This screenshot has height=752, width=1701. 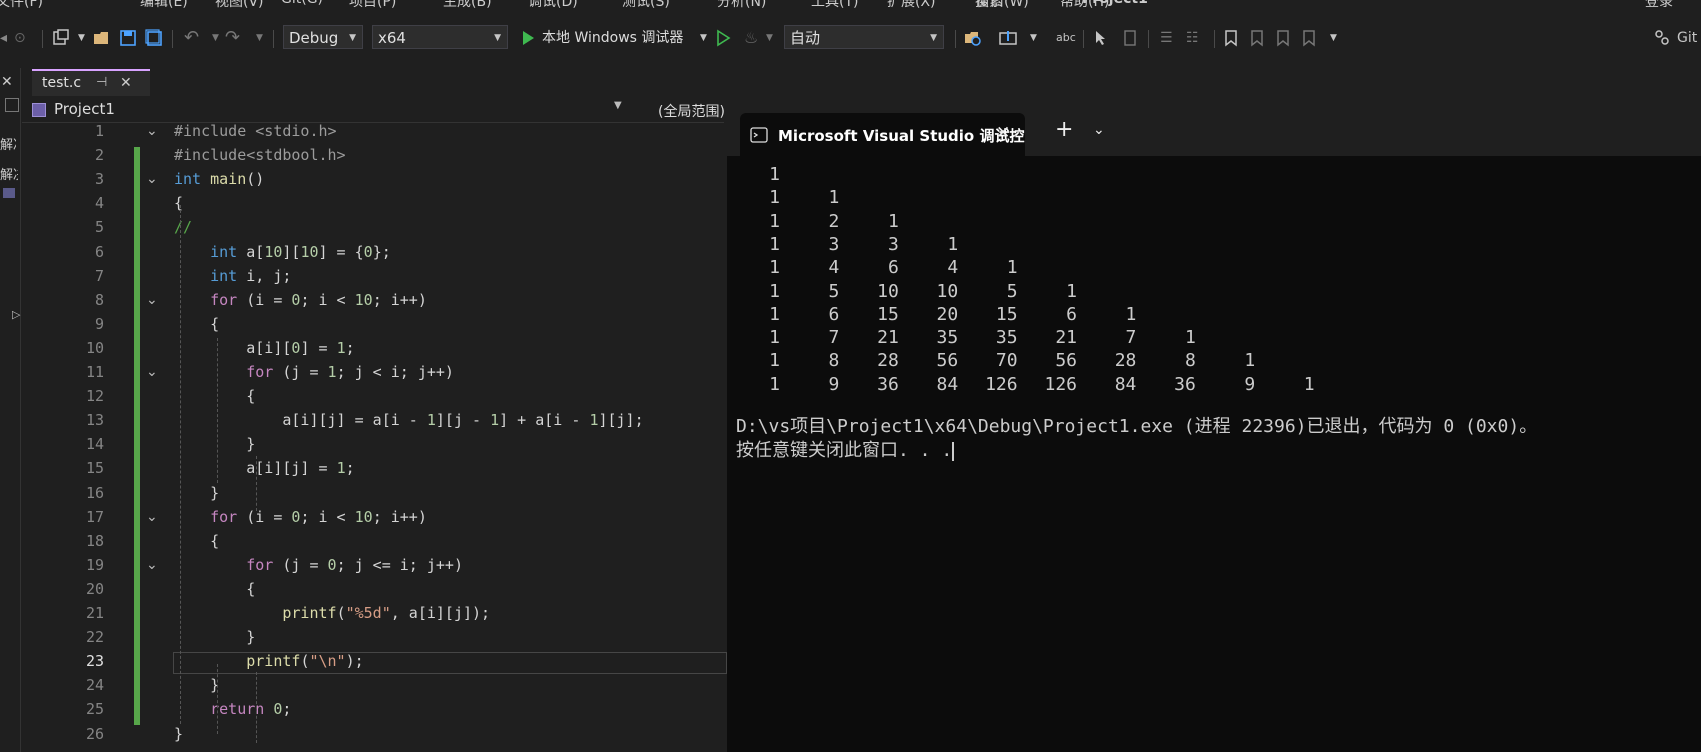 I want to click on forward-icon: ⊙, so click(x=20, y=38).